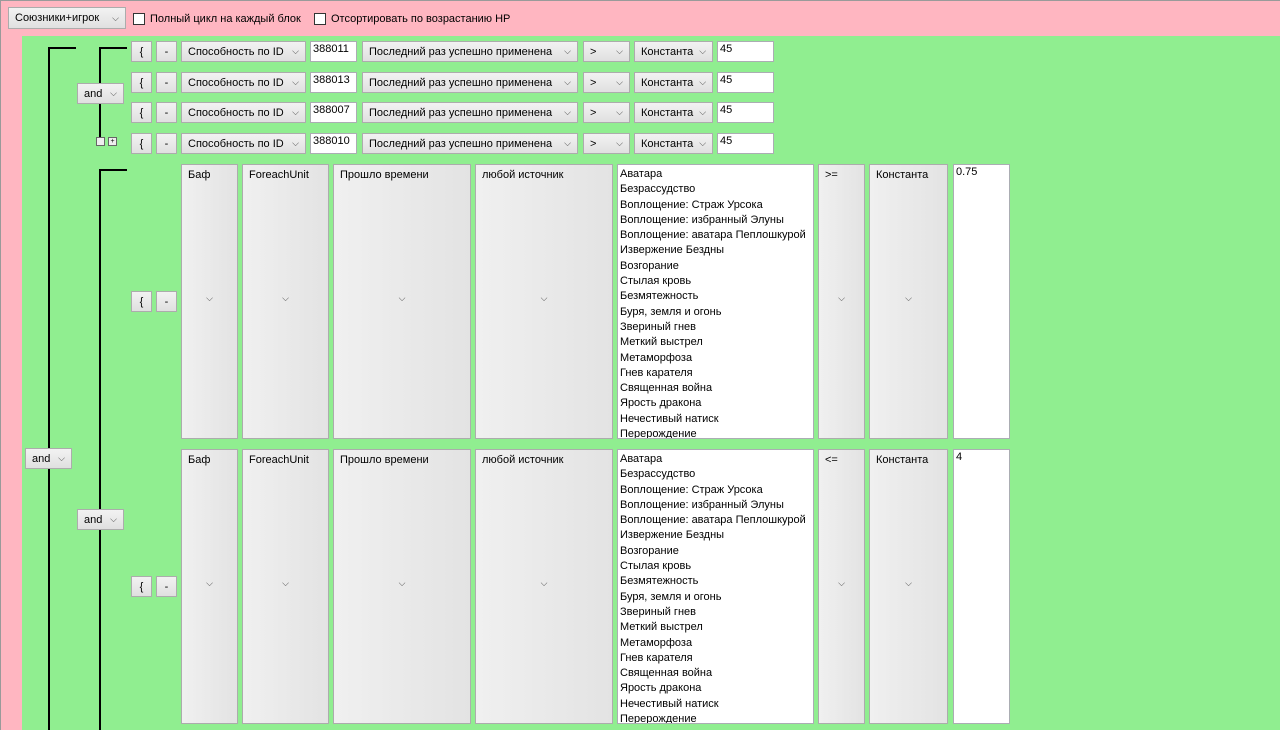 This screenshot has height=730, width=1280. Describe the element at coordinates (981, 301) in the screenshot. I see `value-input: 0.75` at that location.